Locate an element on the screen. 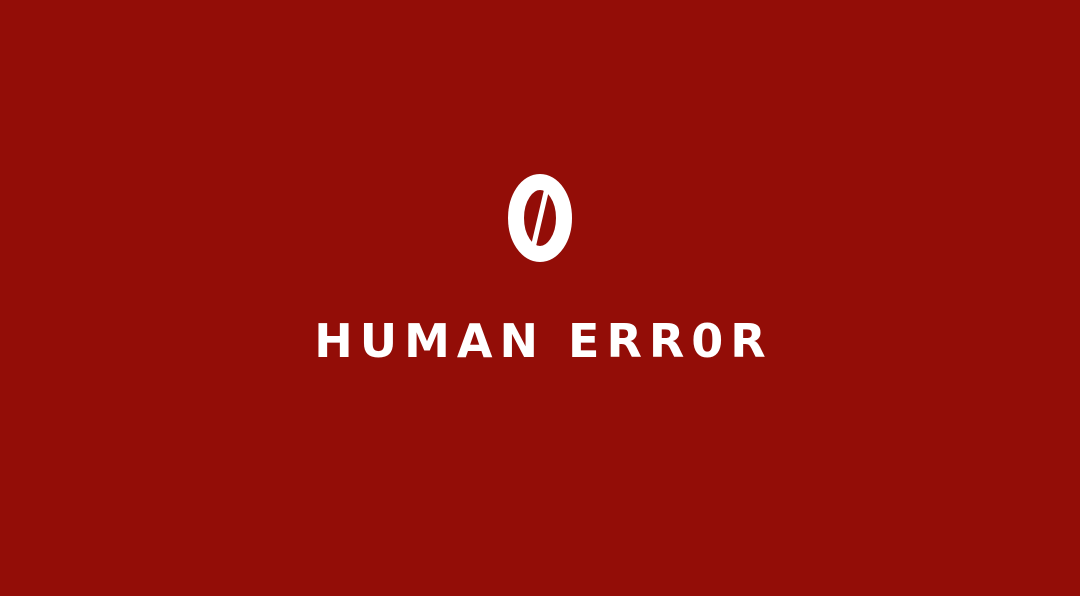  page-title: HUMAN ERR0R is located at coordinates (540, 341).